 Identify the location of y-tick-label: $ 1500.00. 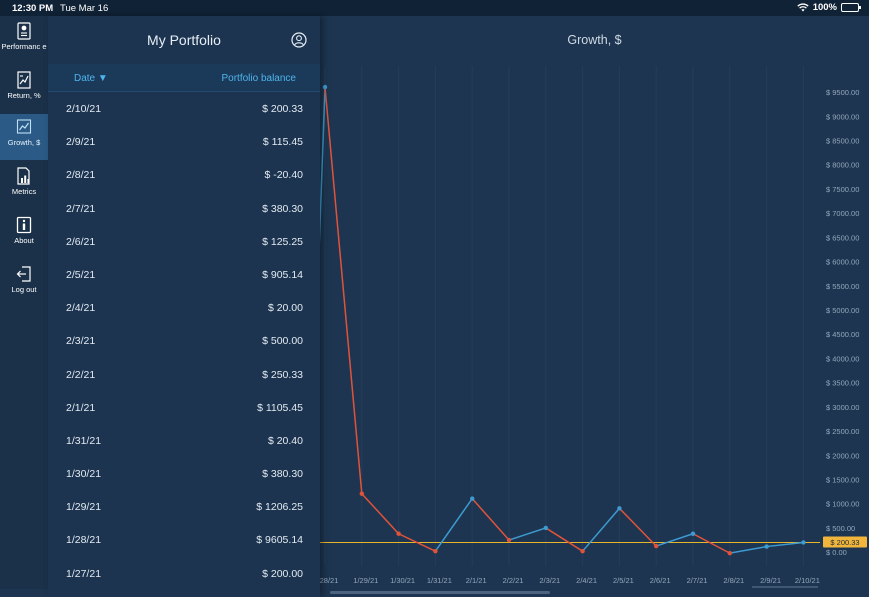
(842, 480).